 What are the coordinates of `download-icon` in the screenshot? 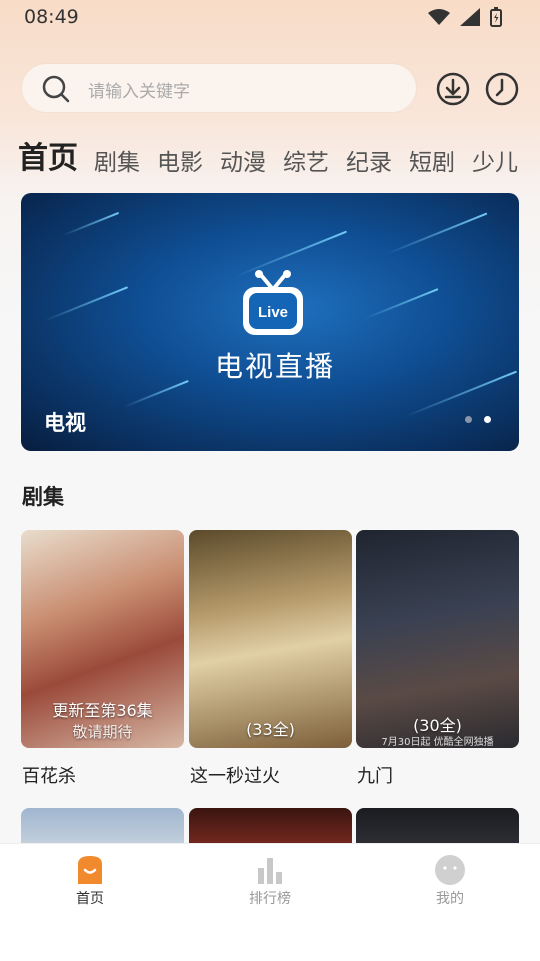 It's located at (453, 89).